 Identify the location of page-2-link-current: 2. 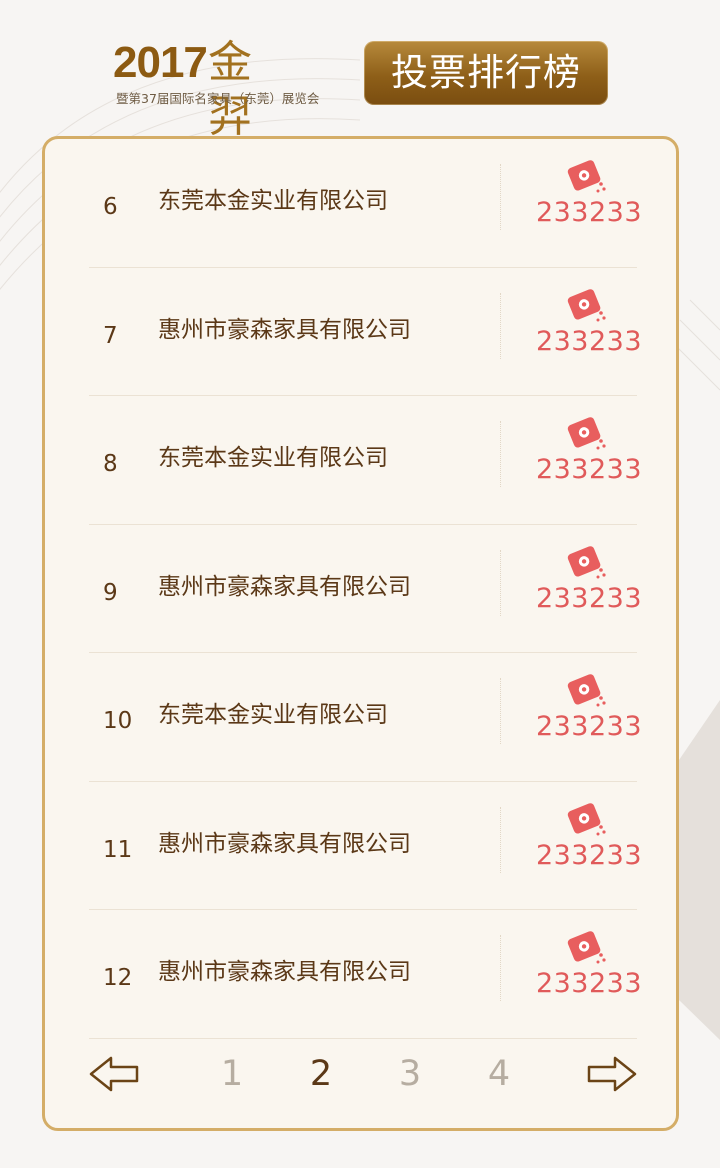
(321, 1074).